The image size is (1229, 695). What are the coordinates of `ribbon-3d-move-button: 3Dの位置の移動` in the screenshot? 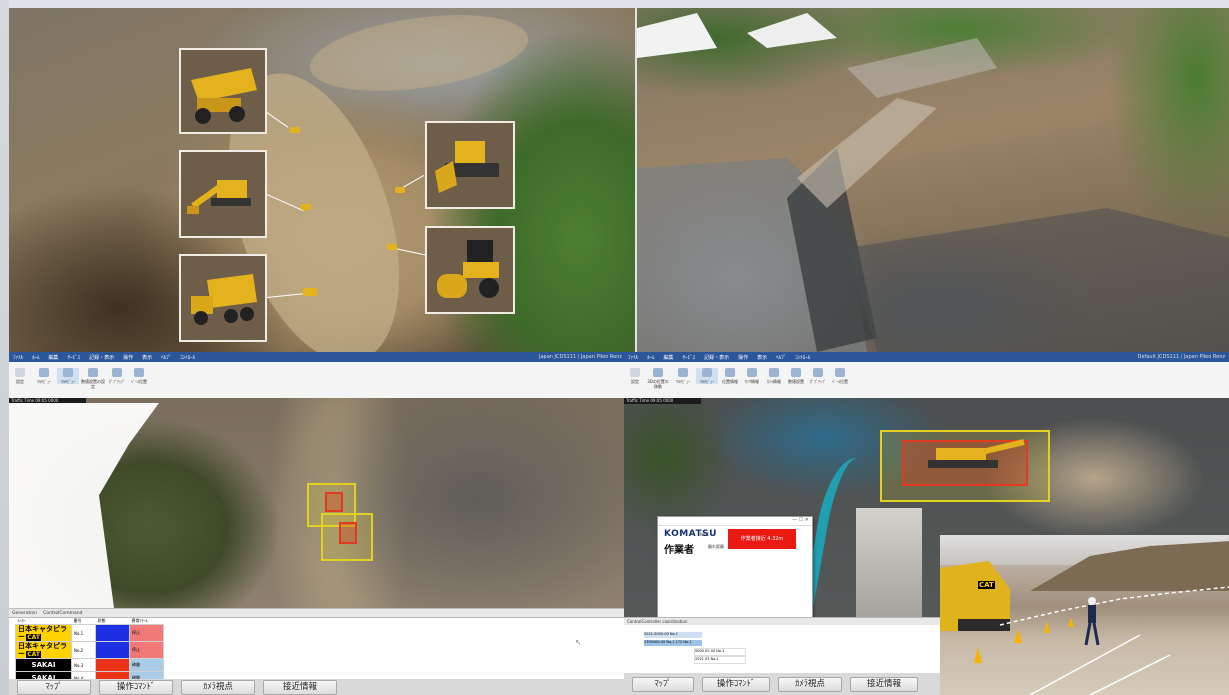 It's located at (658, 378).